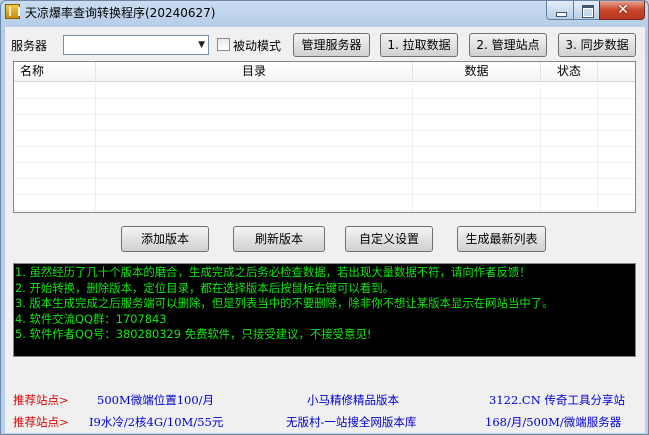 This screenshot has width=649, height=435. Describe the element at coordinates (193, 334) in the screenshot. I see `log-line: 5. 软件作者QQ号：380280329 免费软件，只接受建议，不接受意见!` at that location.